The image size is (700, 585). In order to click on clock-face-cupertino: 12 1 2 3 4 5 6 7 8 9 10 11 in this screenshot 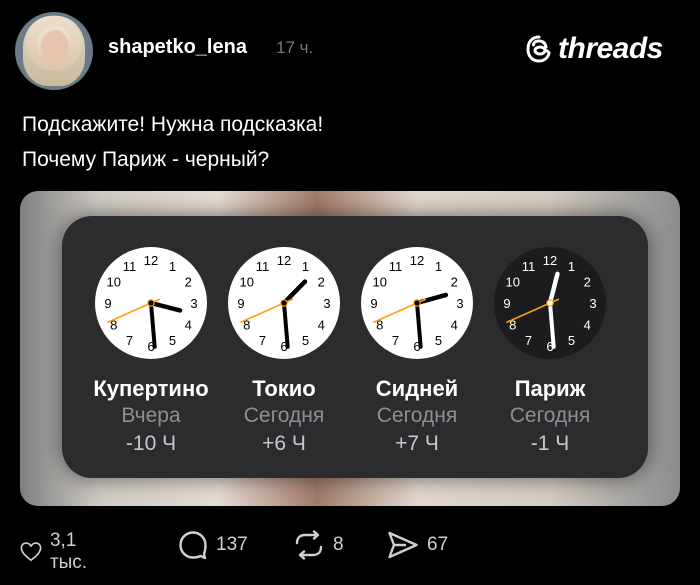, I will do `click(151, 303)`.